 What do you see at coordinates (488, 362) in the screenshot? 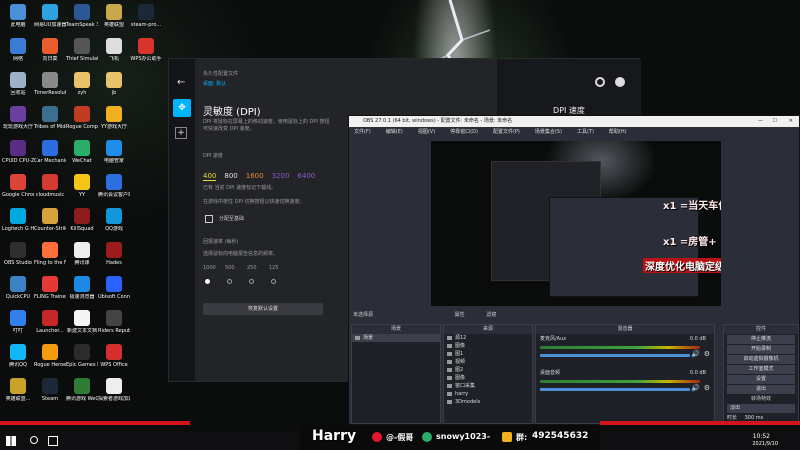
I see `source-item: 视频` at bounding box center [488, 362].